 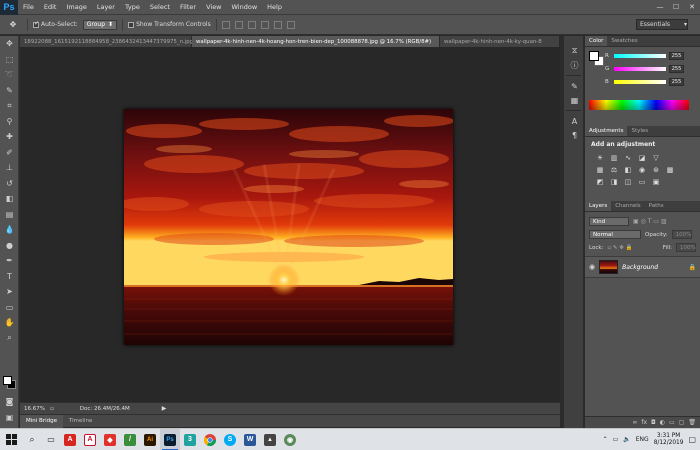 I want to click on notifications-icon: ▢, so click(x=692, y=439).